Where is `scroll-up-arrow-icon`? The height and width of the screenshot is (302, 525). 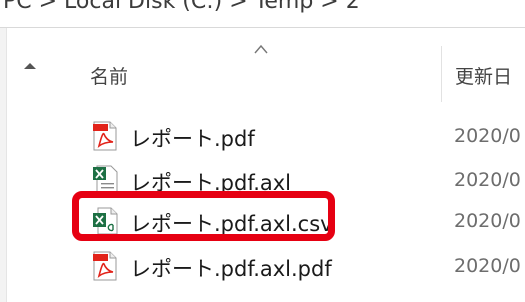
scroll-up-arrow-icon is located at coordinates (30, 66).